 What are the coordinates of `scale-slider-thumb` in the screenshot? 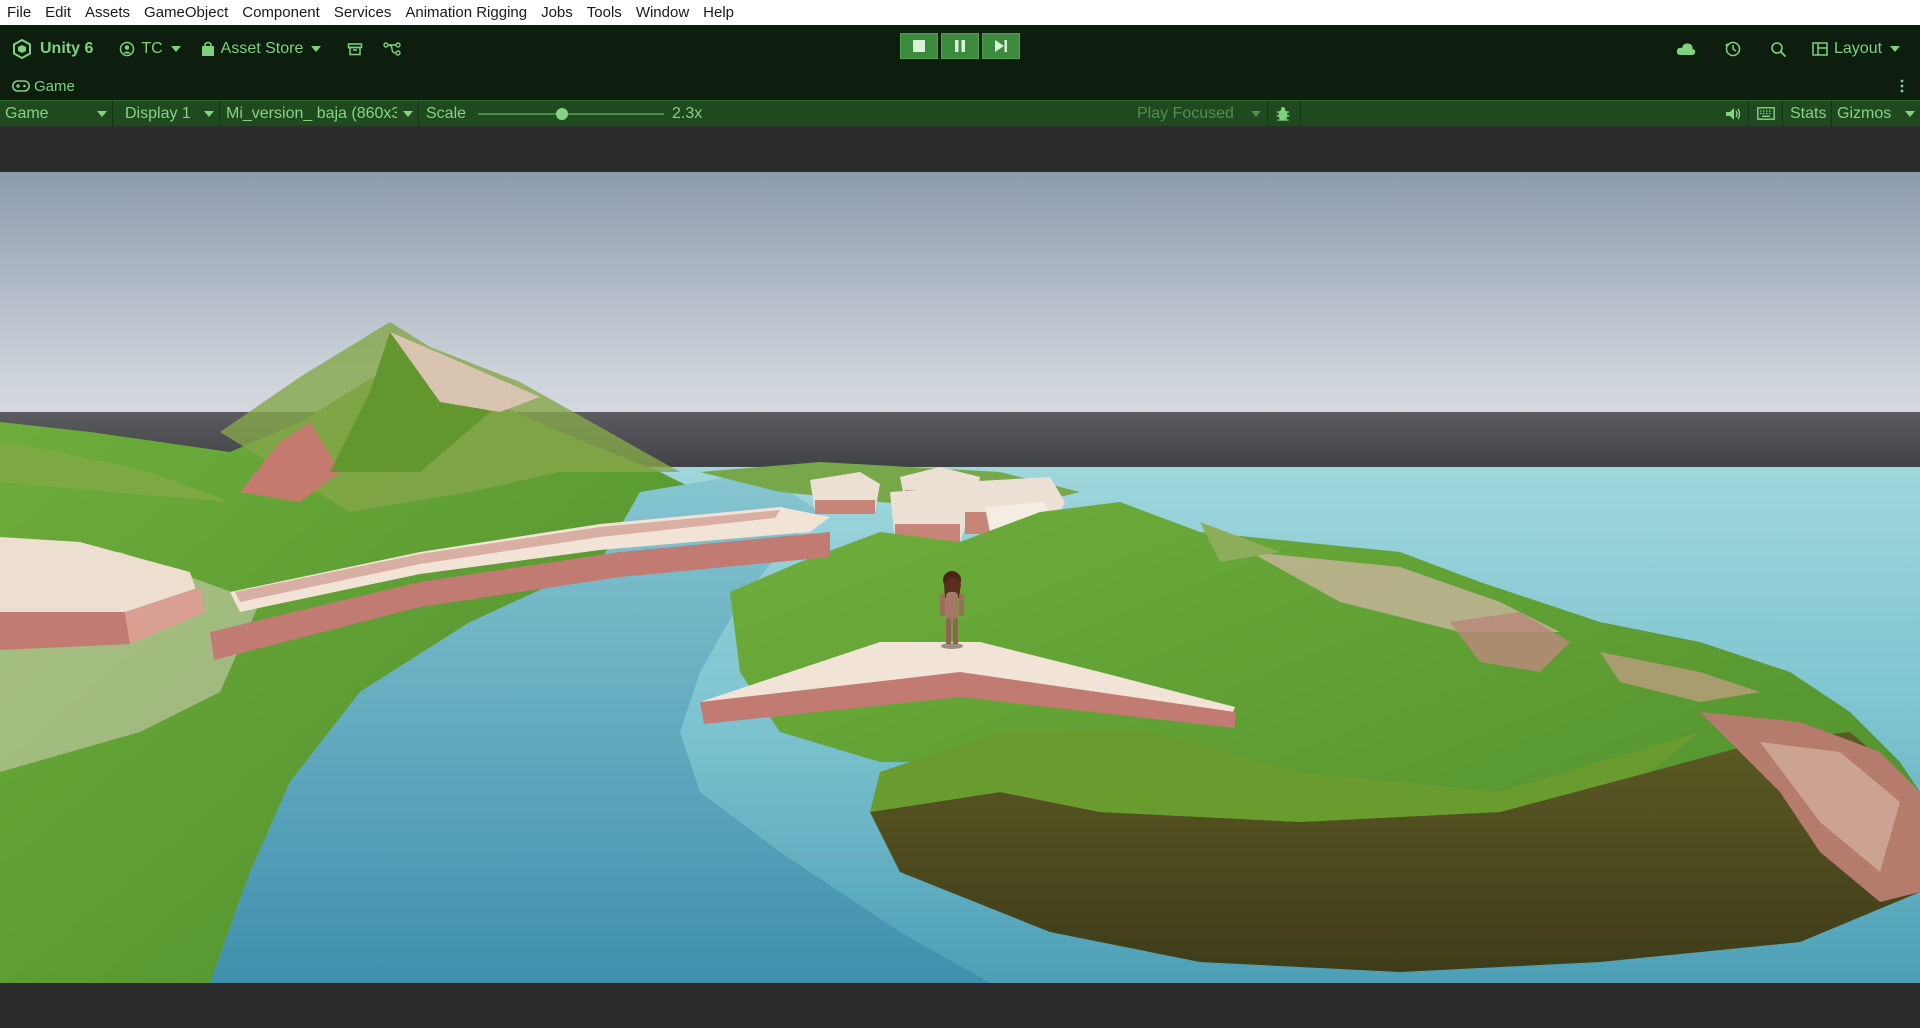 It's located at (562, 113).